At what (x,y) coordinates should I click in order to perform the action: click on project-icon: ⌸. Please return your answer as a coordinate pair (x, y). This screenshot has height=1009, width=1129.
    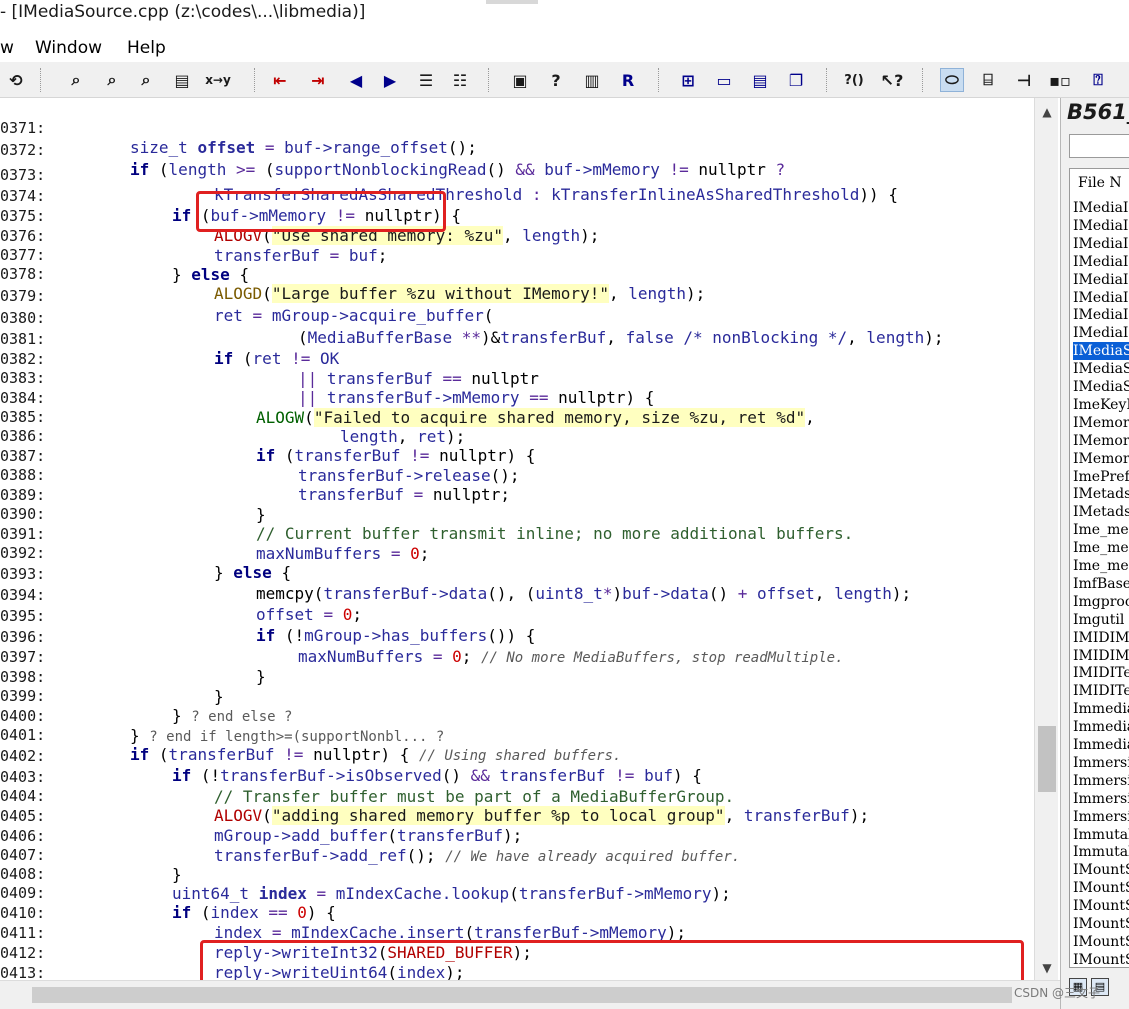
    Looking at the image, I should click on (988, 80).